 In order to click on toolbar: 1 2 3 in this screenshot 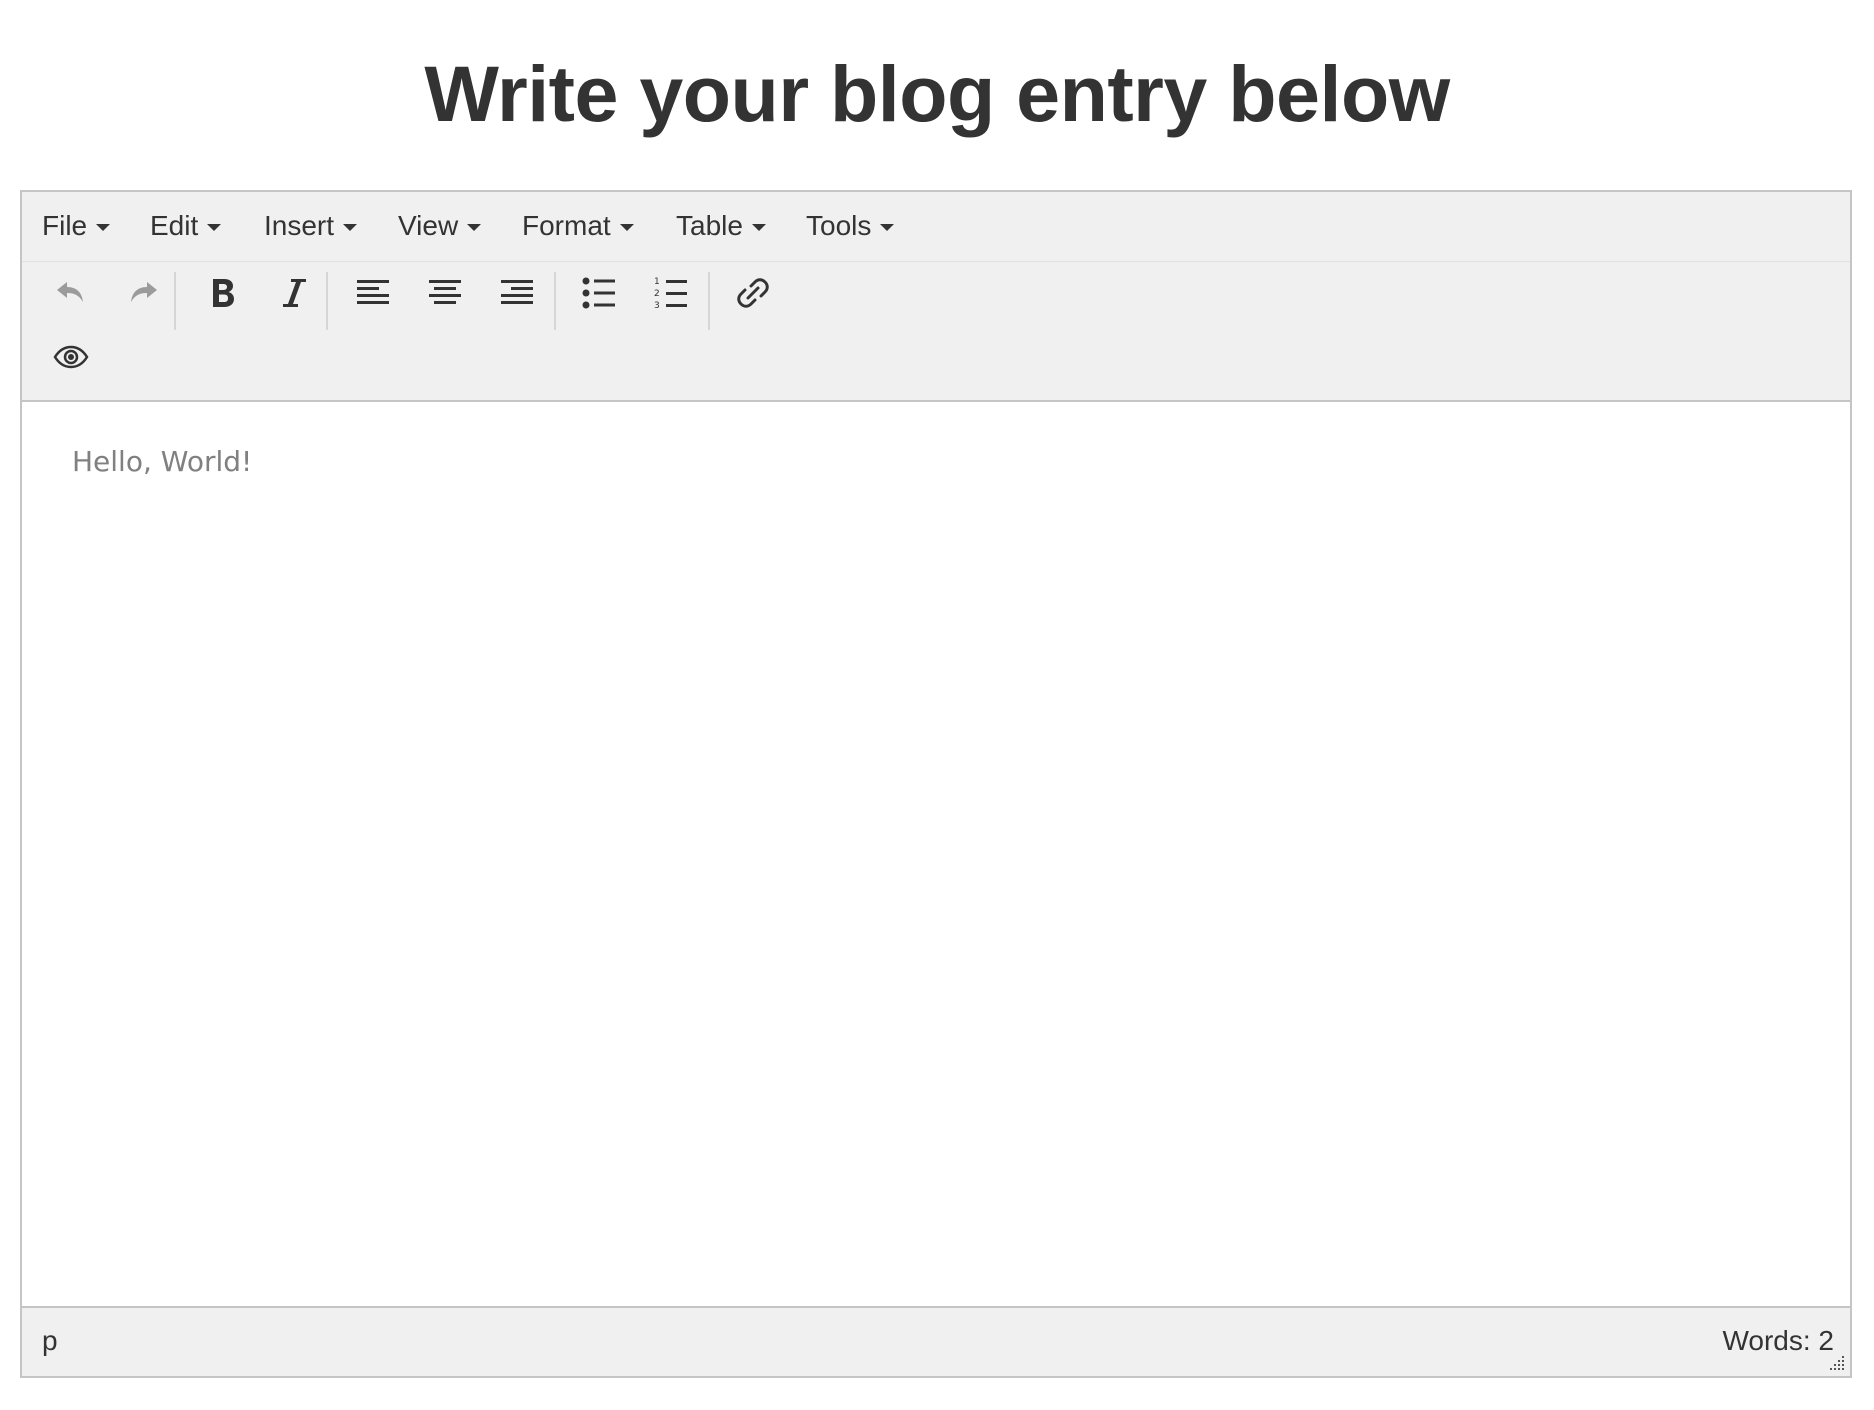, I will do `click(936, 332)`.